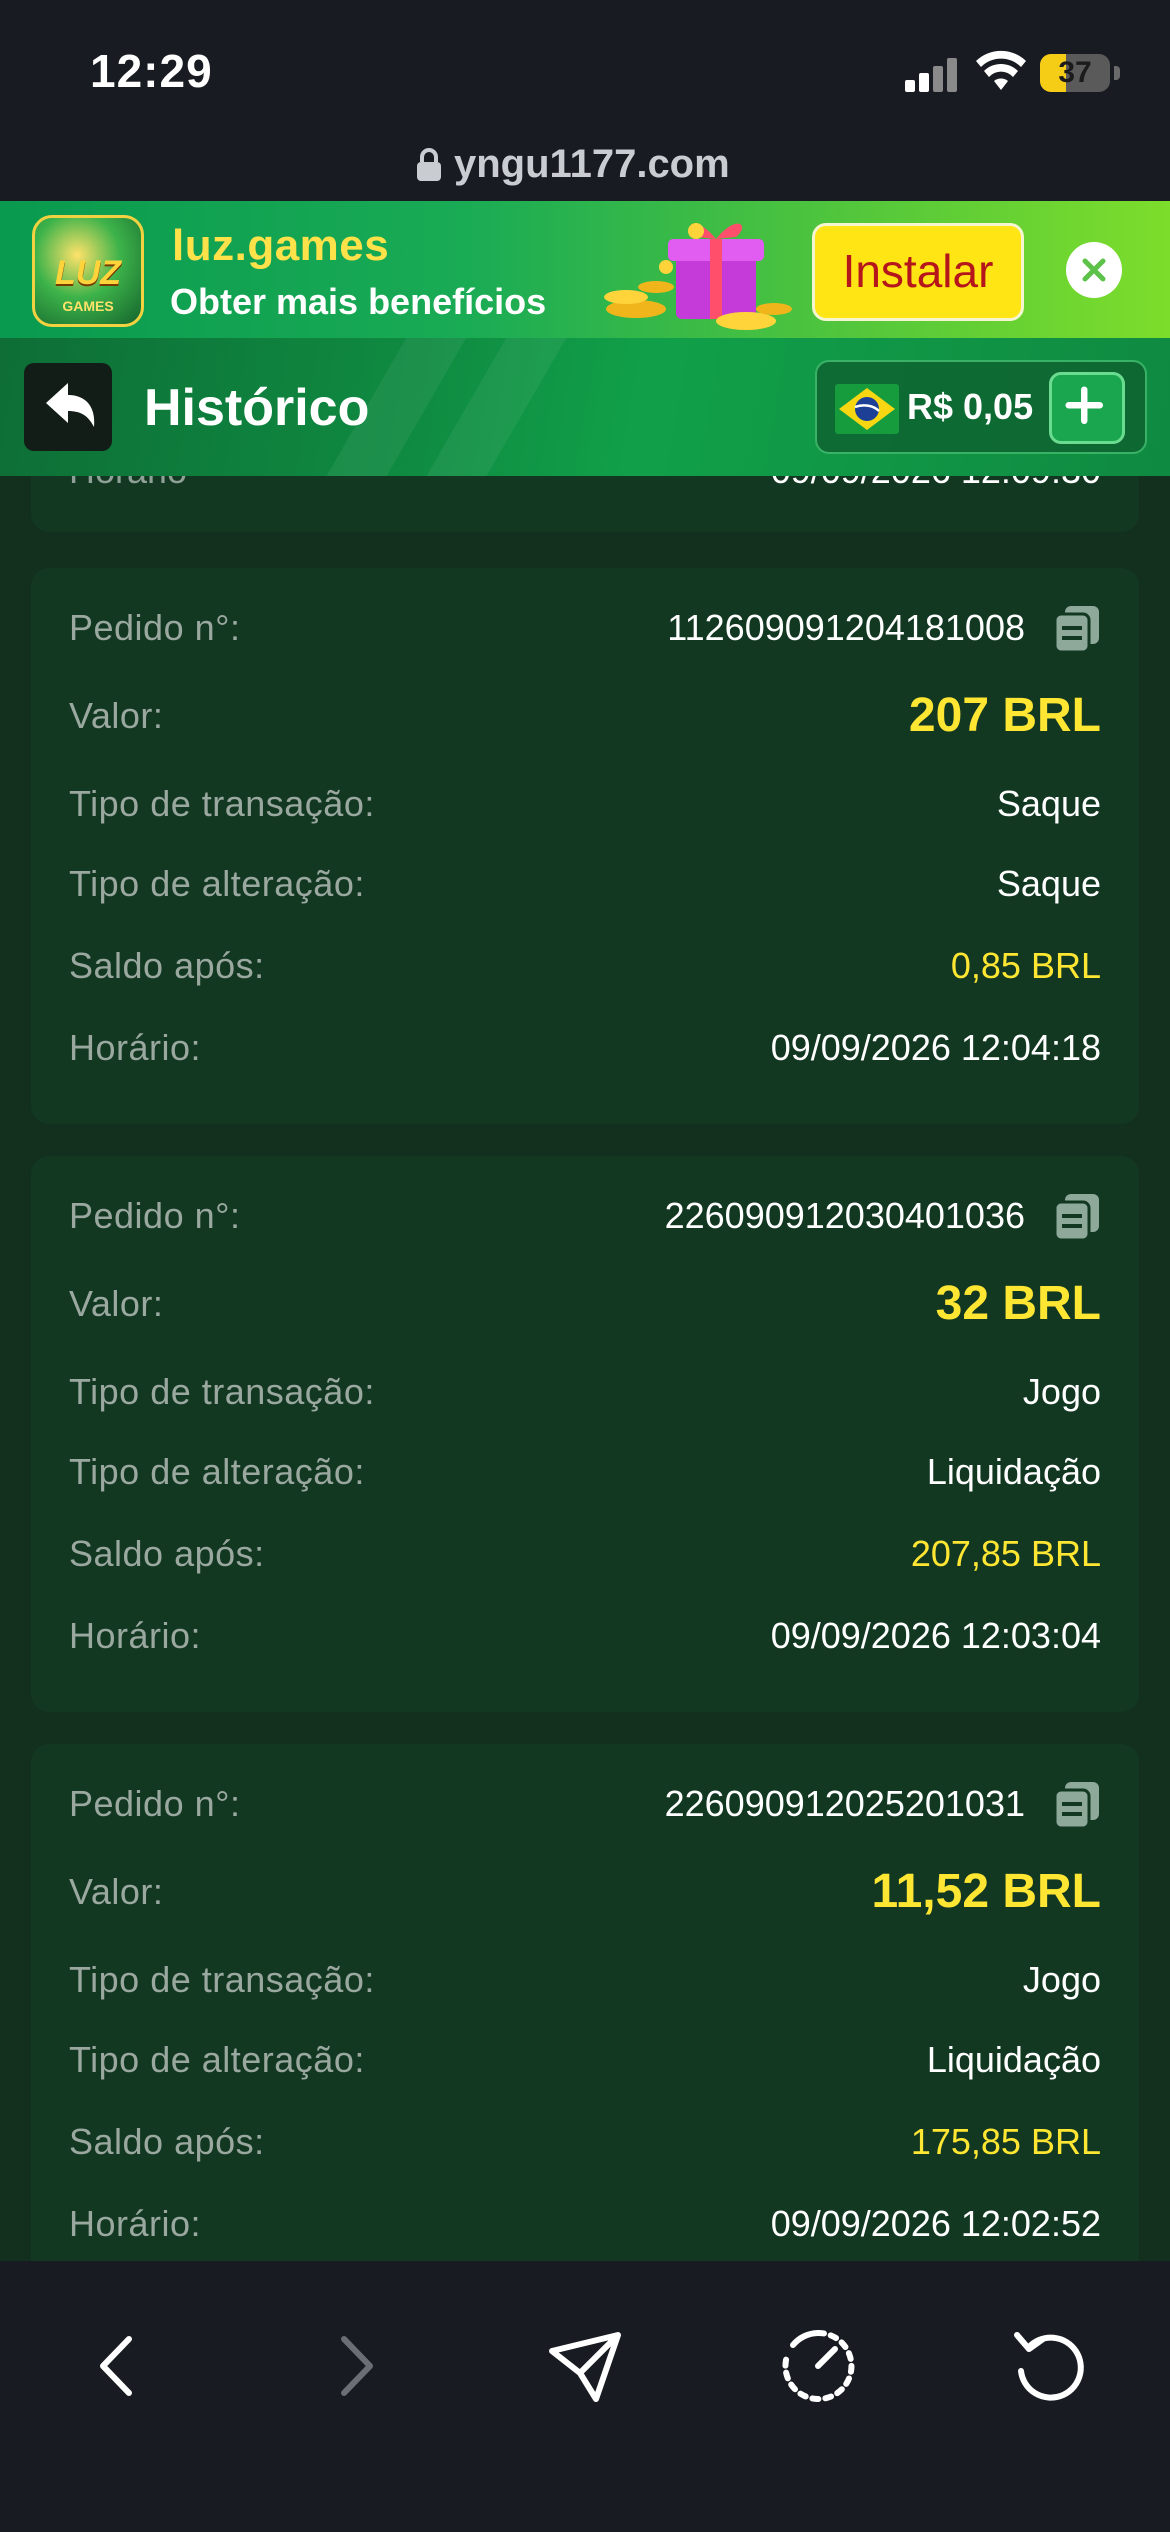 The width and height of the screenshot is (1170, 2532). Describe the element at coordinates (257, 408) in the screenshot. I see `page-title: Histórico` at that location.